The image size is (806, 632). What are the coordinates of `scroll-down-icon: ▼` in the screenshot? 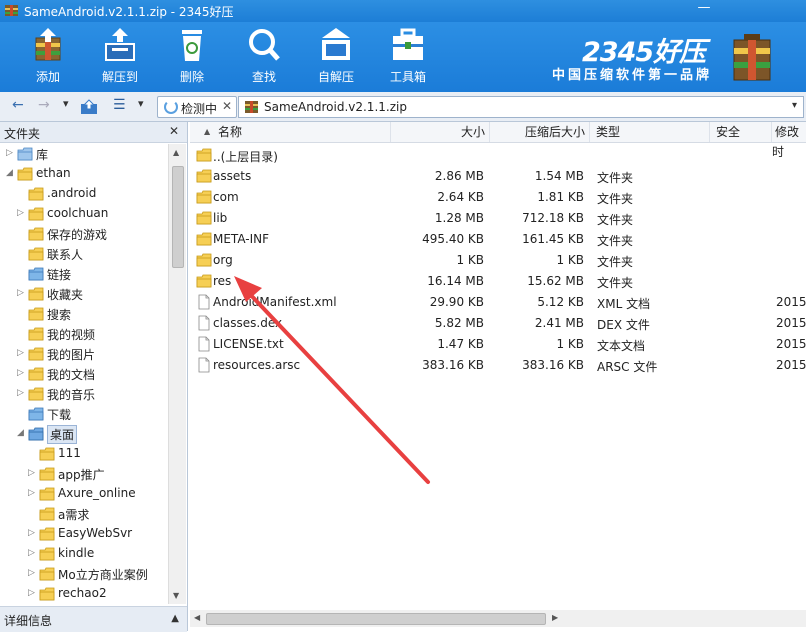 It's located at (176, 595).